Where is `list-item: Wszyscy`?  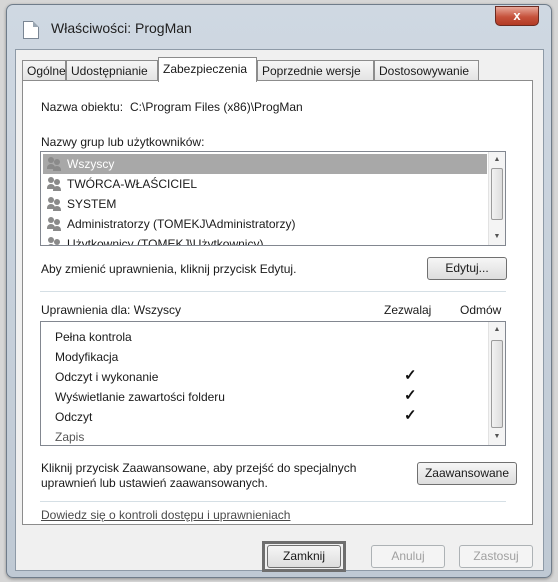 list-item: Wszyscy is located at coordinates (265, 164).